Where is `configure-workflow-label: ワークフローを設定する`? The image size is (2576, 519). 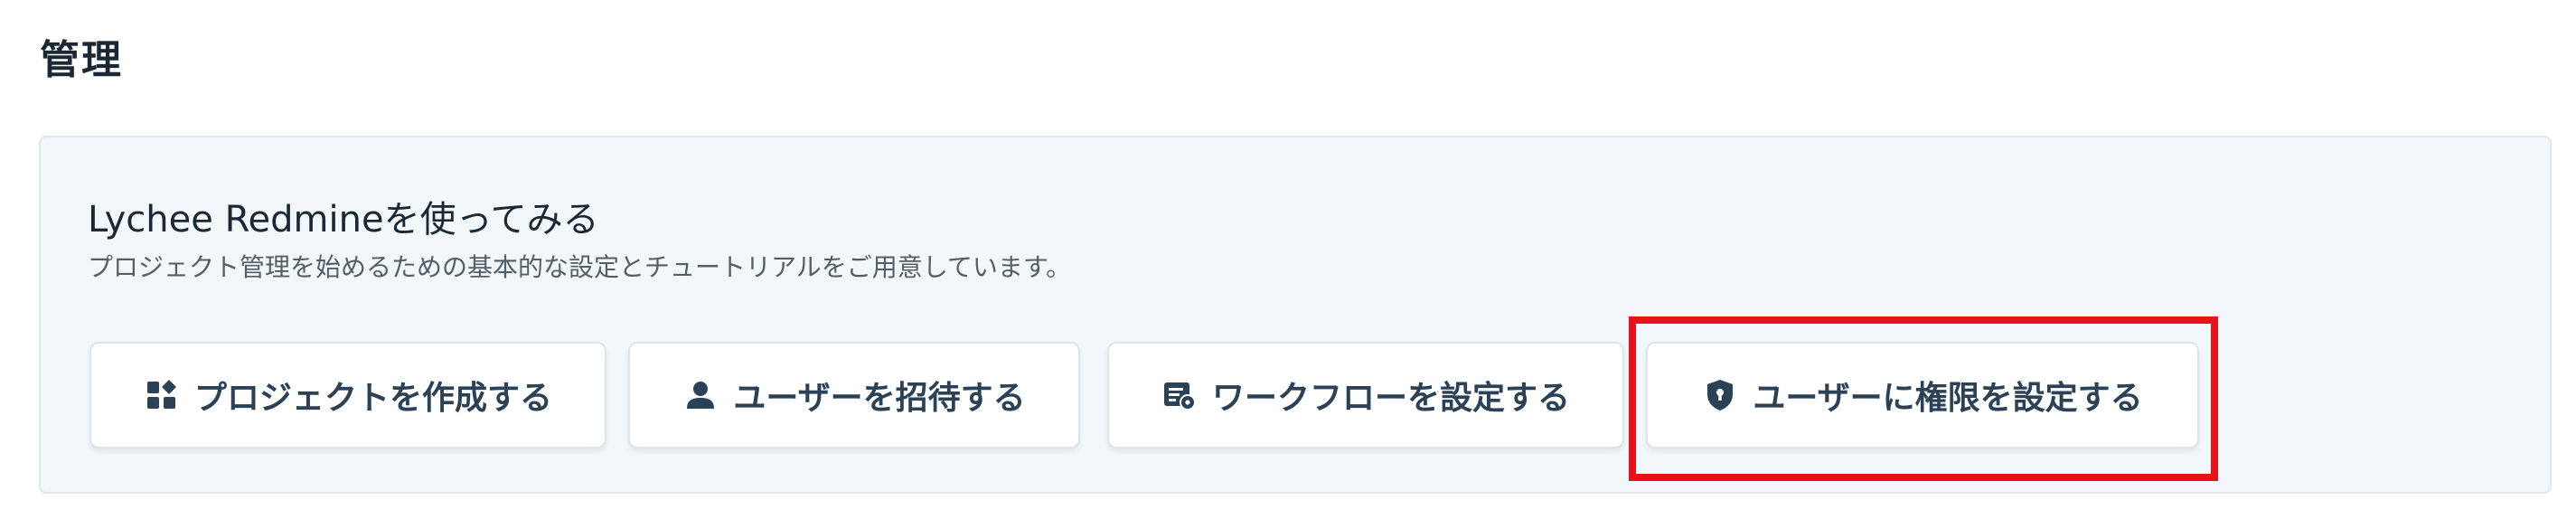 configure-workflow-label: ワークフローを設定する is located at coordinates (1391, 398).